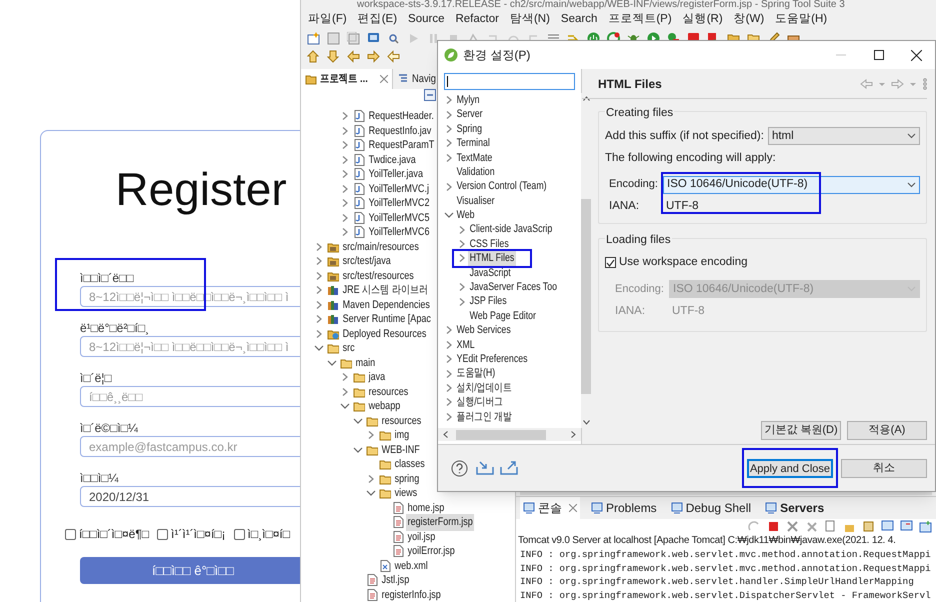  I want to click on input-field: 2020/12/31, so click(190, 496).